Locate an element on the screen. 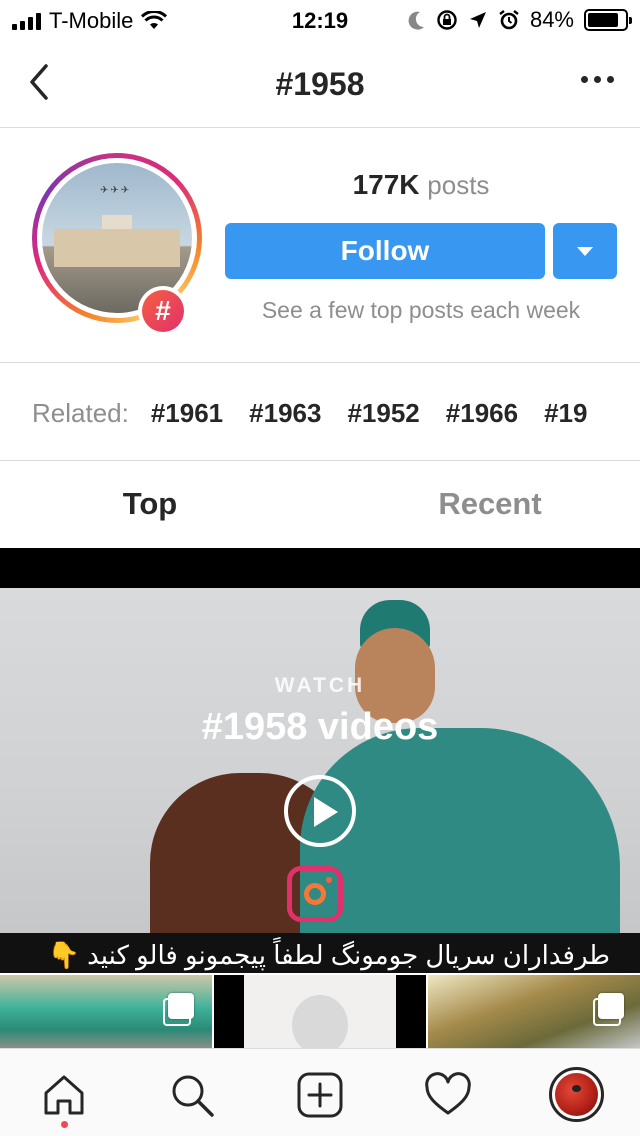 Image resolution: width=640 pixels, height=1136 pixels. tab-recent: Recent is located at coordinates (485, 504).